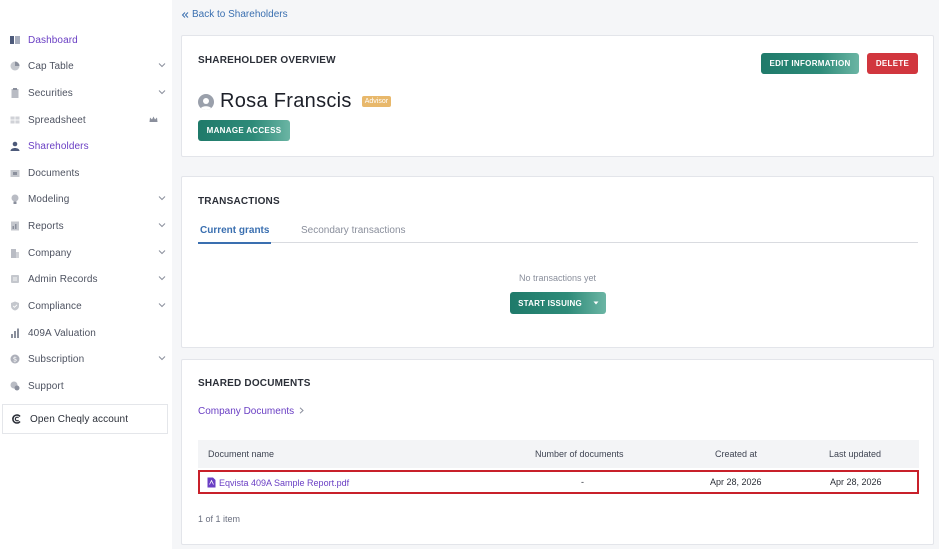 The height and width of the screenshot is (549, 939). I want to click on column-header-document-name: Document name, so click(241, 454).